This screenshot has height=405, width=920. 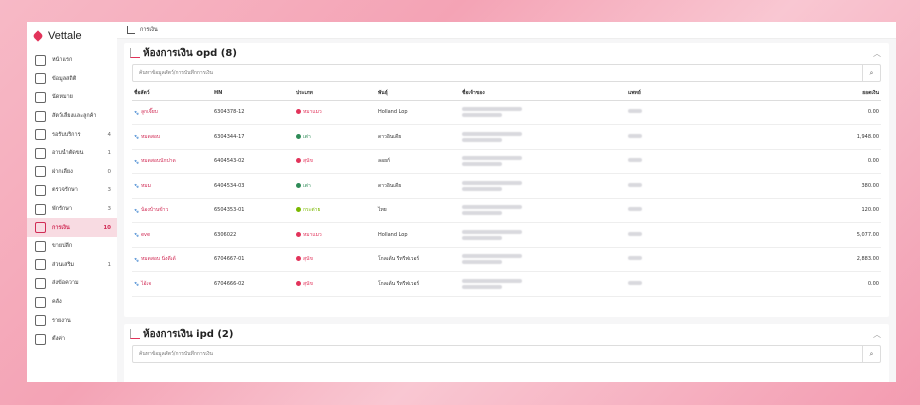 I want to click on sidebar-item: ตรวจรักษา 3, so click(x=72, y=190).